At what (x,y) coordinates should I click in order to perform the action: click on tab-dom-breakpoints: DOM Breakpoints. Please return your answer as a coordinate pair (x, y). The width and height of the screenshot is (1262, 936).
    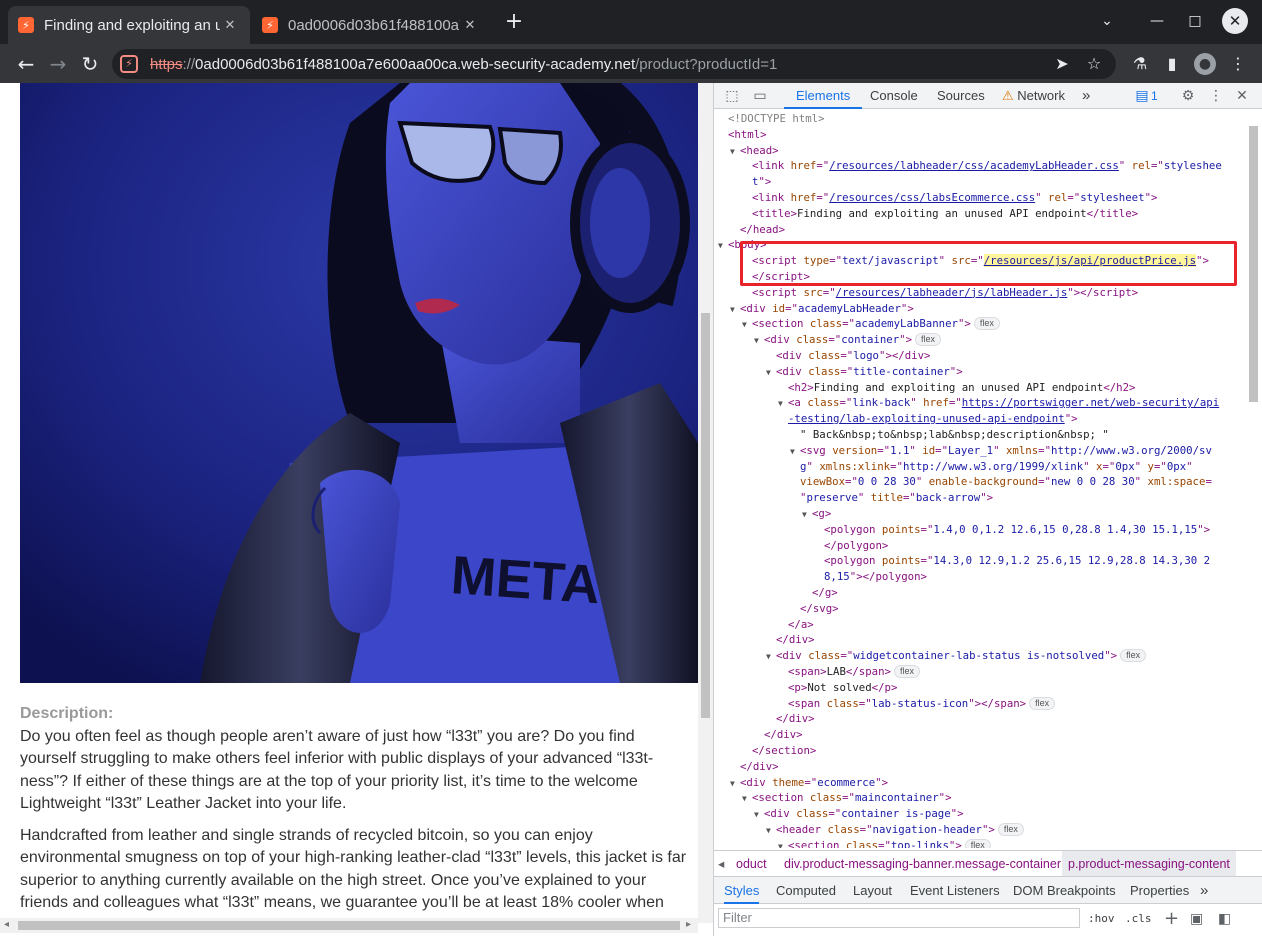
    Looking at the image, I should click on (1064, 890).